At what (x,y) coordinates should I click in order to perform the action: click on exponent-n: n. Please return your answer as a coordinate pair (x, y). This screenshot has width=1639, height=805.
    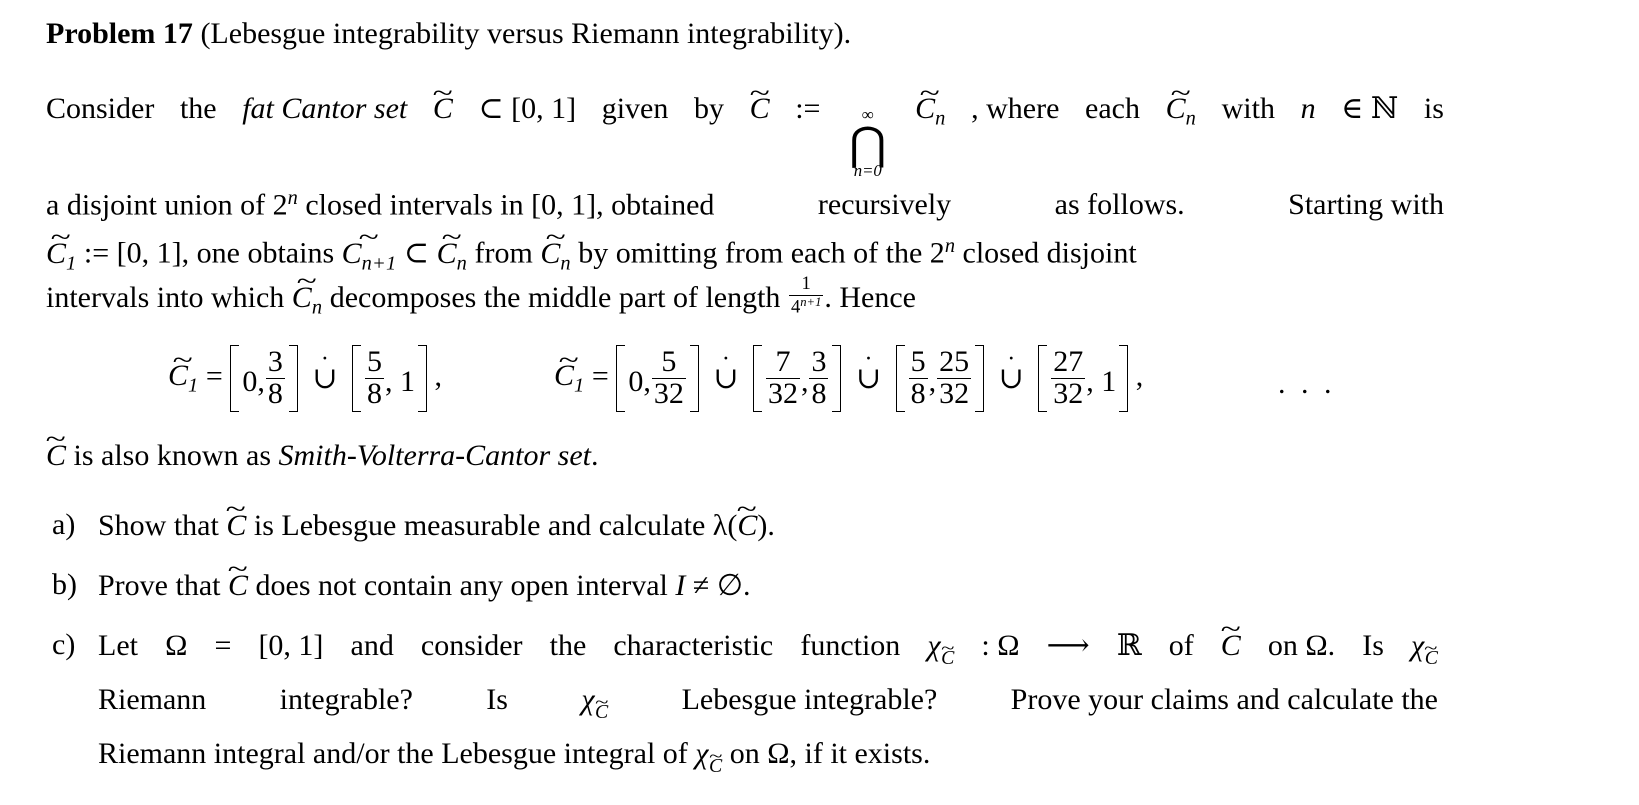
    Looking at the image, I should click on (950, 246).